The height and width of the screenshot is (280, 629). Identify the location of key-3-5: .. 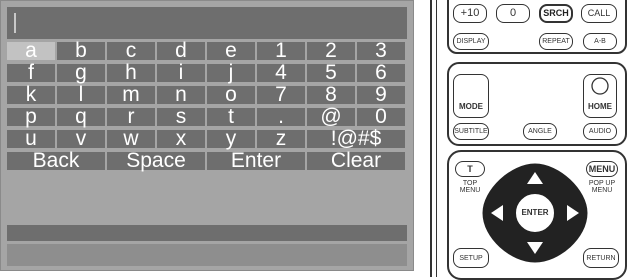
(281, 116).